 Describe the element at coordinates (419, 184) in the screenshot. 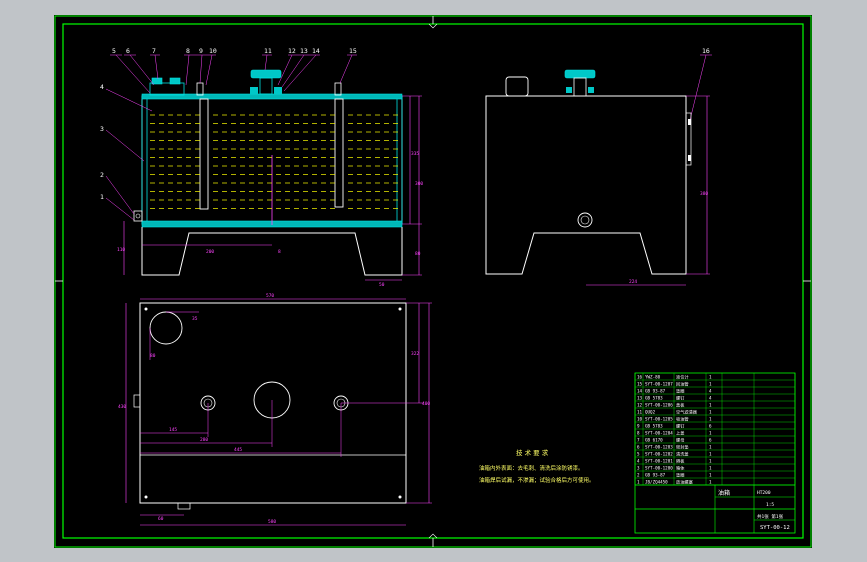

I see `dim-front-v-b: 300` at that location.